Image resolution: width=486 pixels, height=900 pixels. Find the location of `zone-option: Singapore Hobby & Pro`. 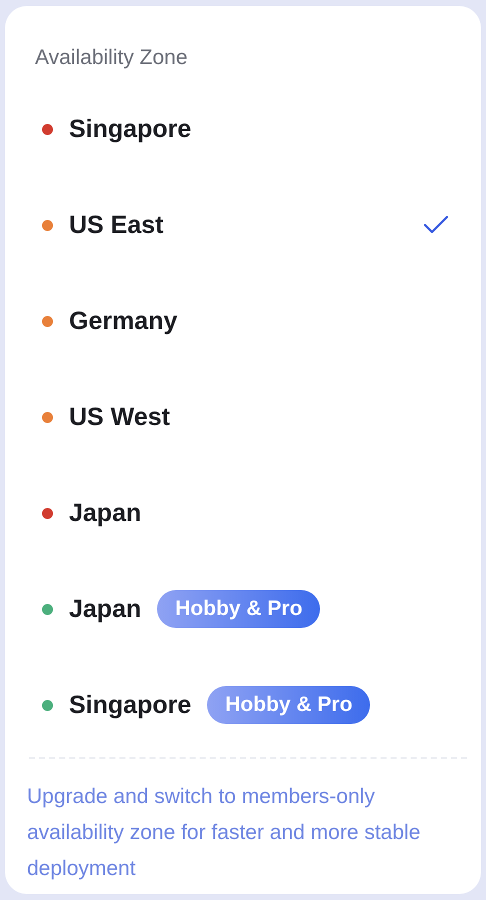

zone-option: Singapore Hobby & Pro is located at coordinates (246, 705).